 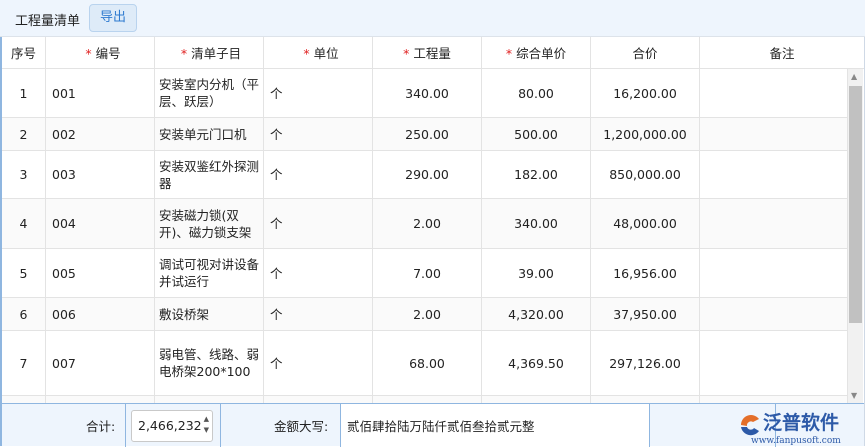 What do you see at coordinates (801, 422) in the screenshot?
I see `svg-text: 泛普软件` at bounding box center [801, 422].